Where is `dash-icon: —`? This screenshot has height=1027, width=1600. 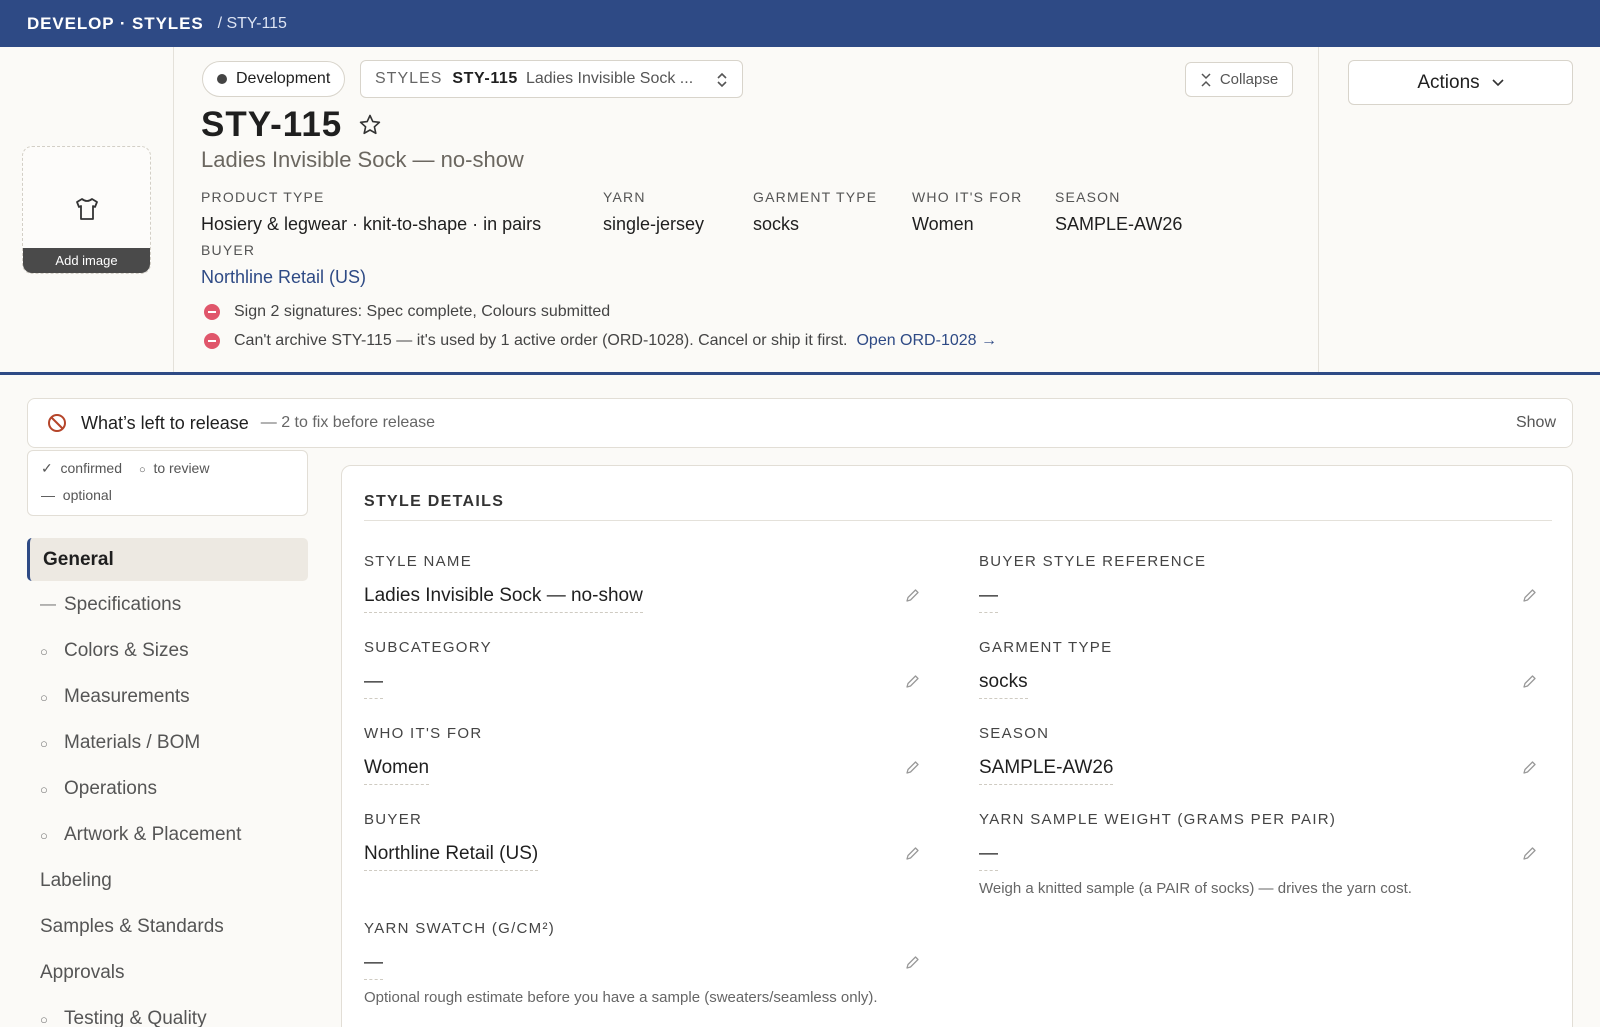 dash-icon: — is located at coordinates (48, 495).